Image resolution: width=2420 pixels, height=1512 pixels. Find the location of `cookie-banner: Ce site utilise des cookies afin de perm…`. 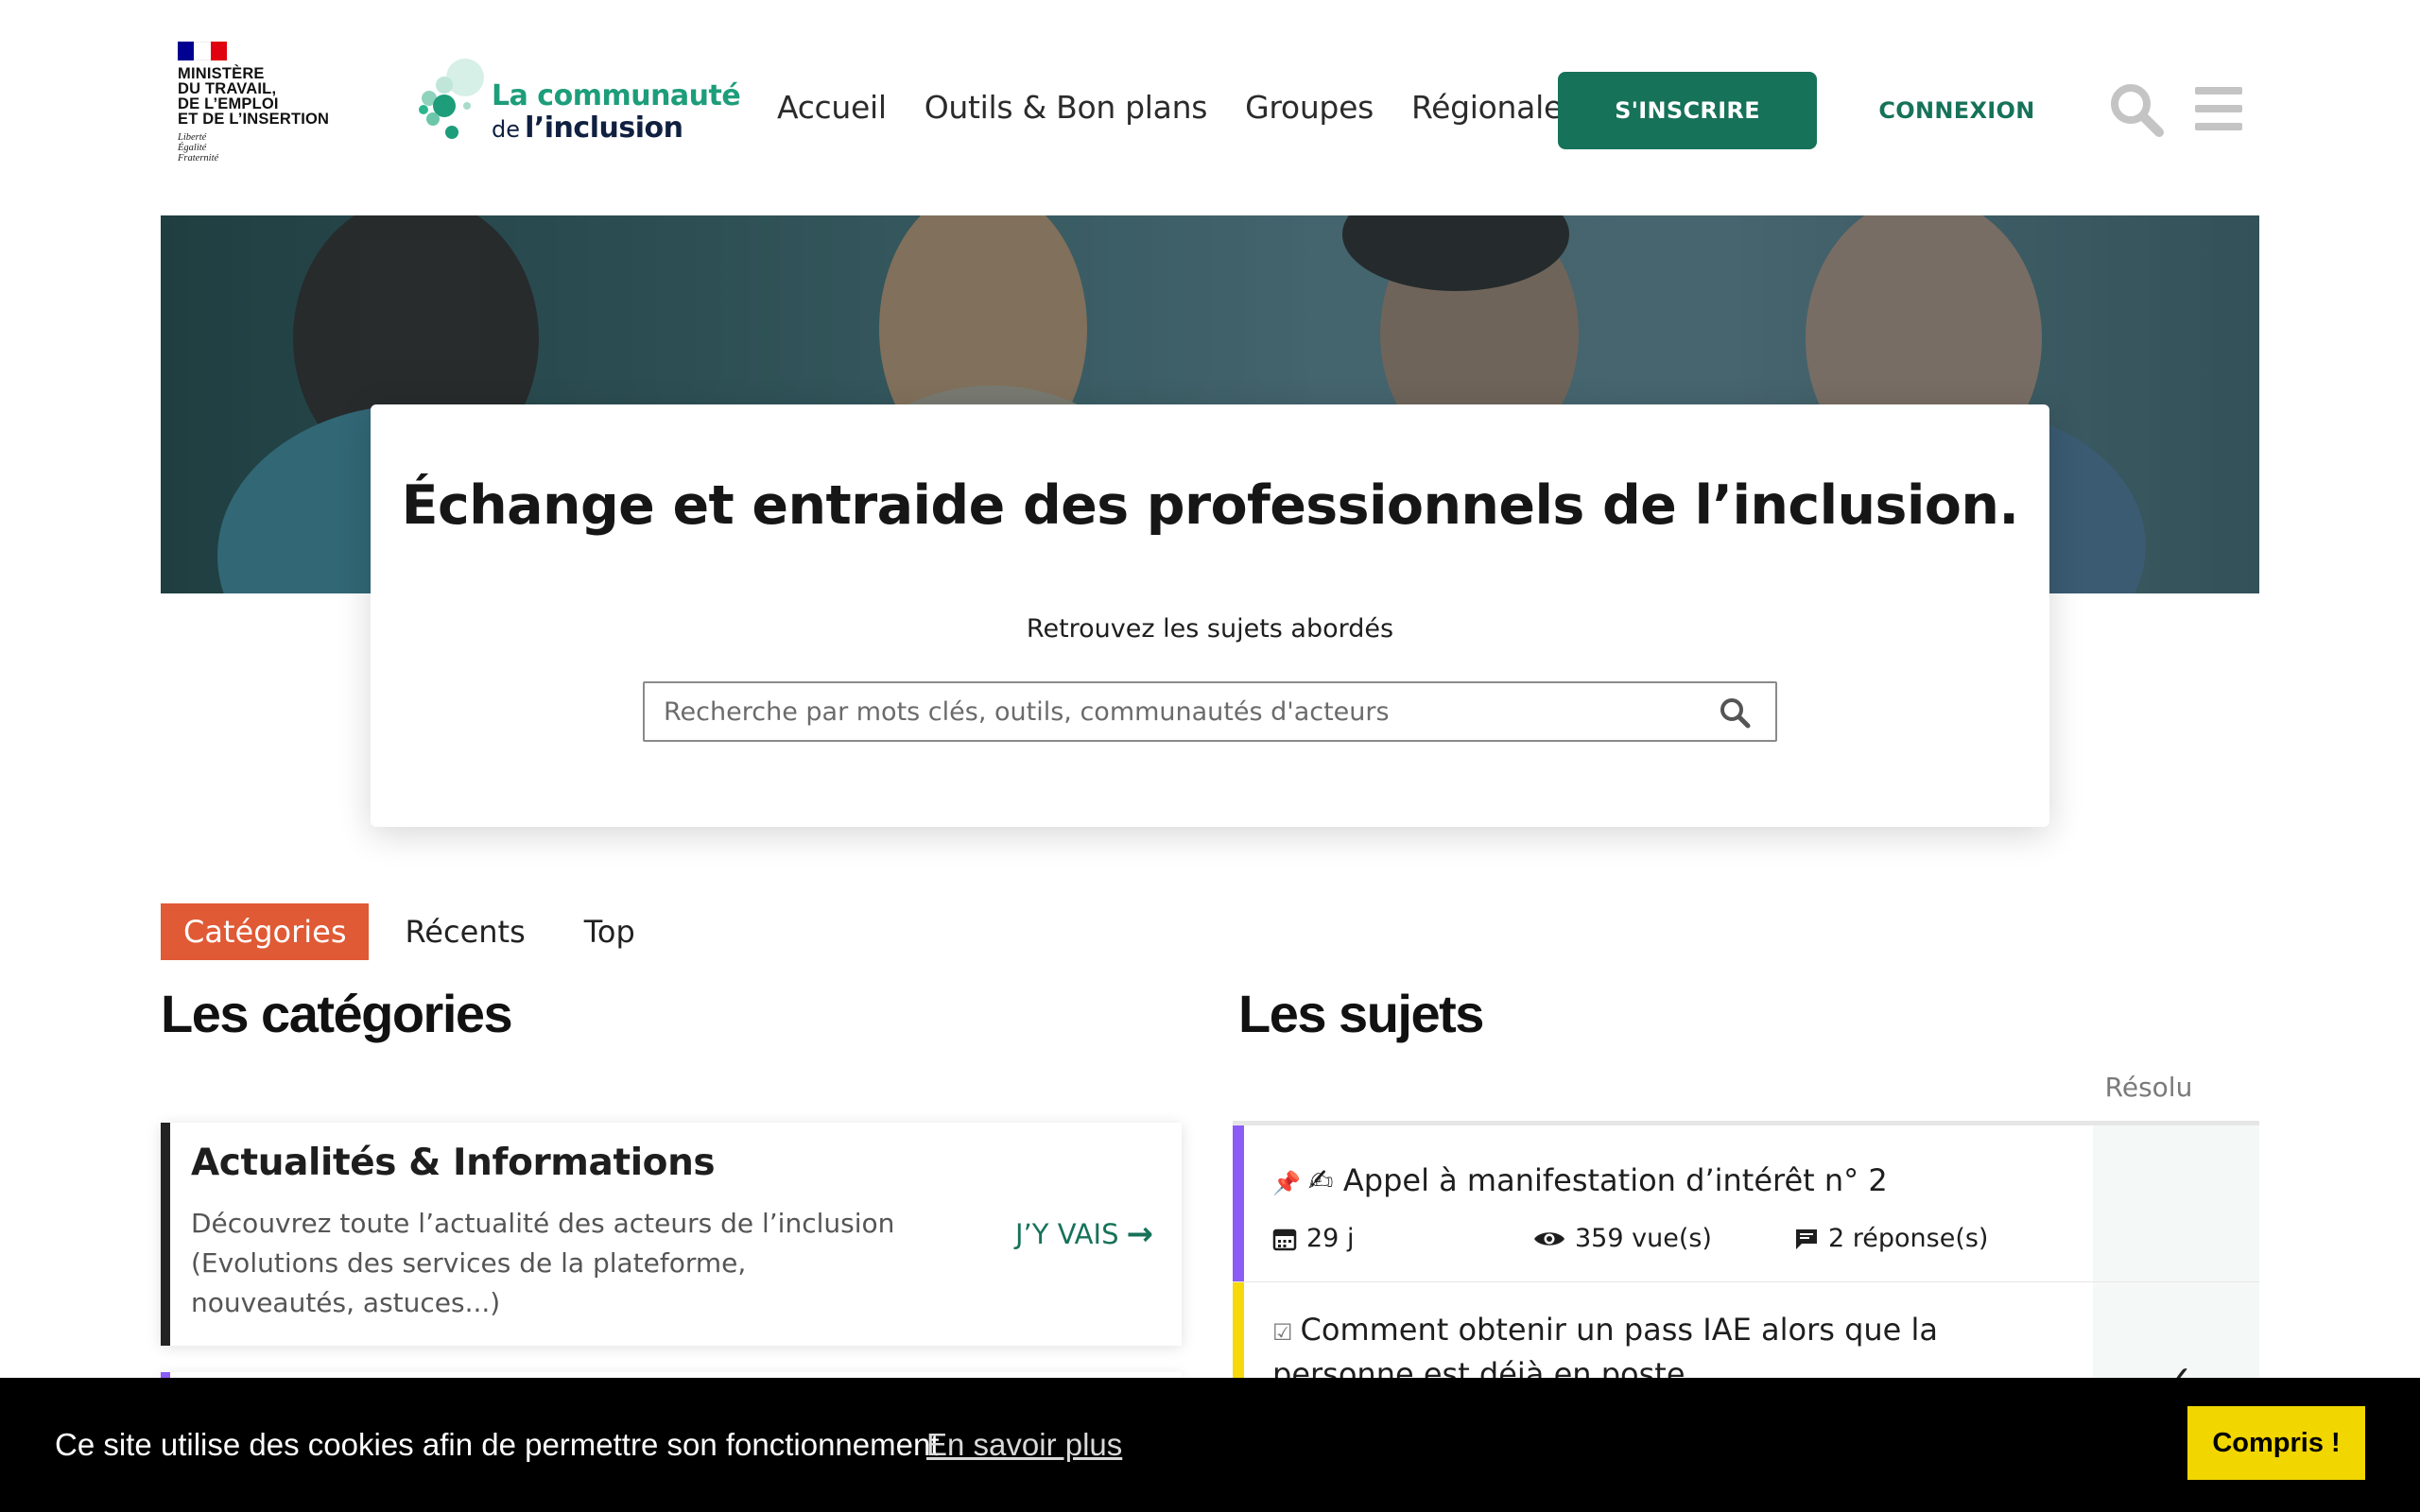

cookie-banner: Ce site utilise des cookies afin de perm… is located at coordinates (1210, 1445).